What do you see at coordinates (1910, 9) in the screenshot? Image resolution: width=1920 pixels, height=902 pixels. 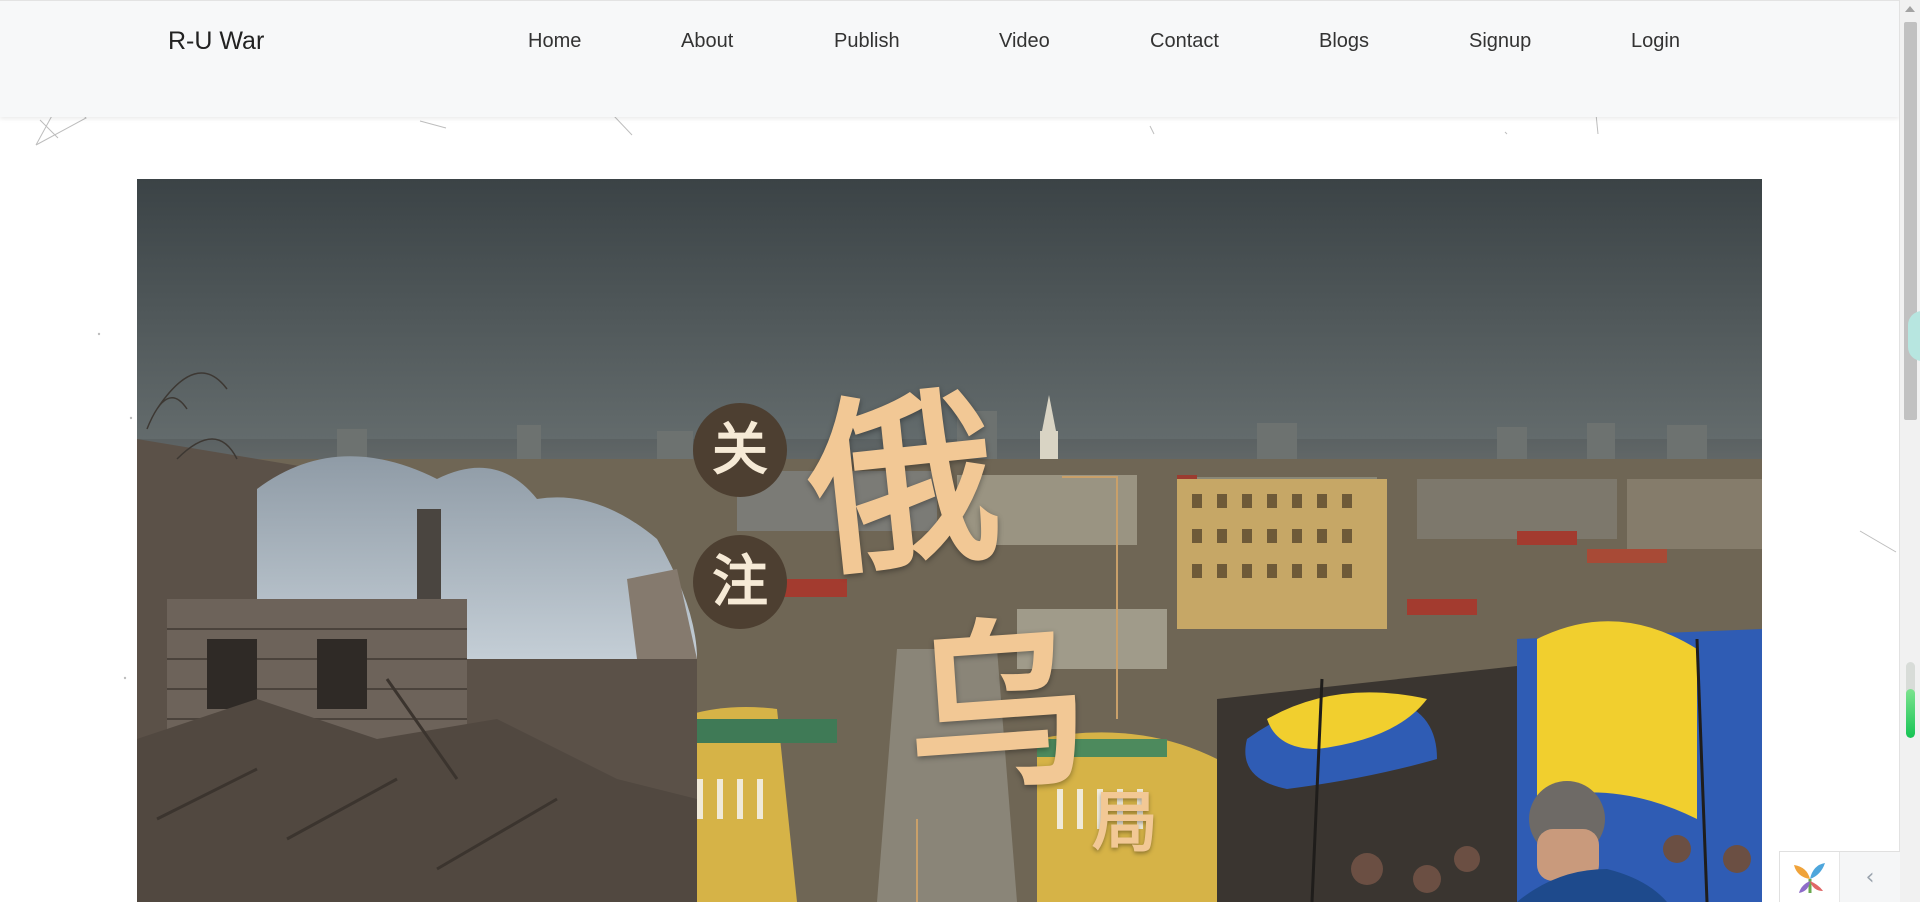 I see `scroll-up-arrow-icon` at bounding box center [1910, 9].